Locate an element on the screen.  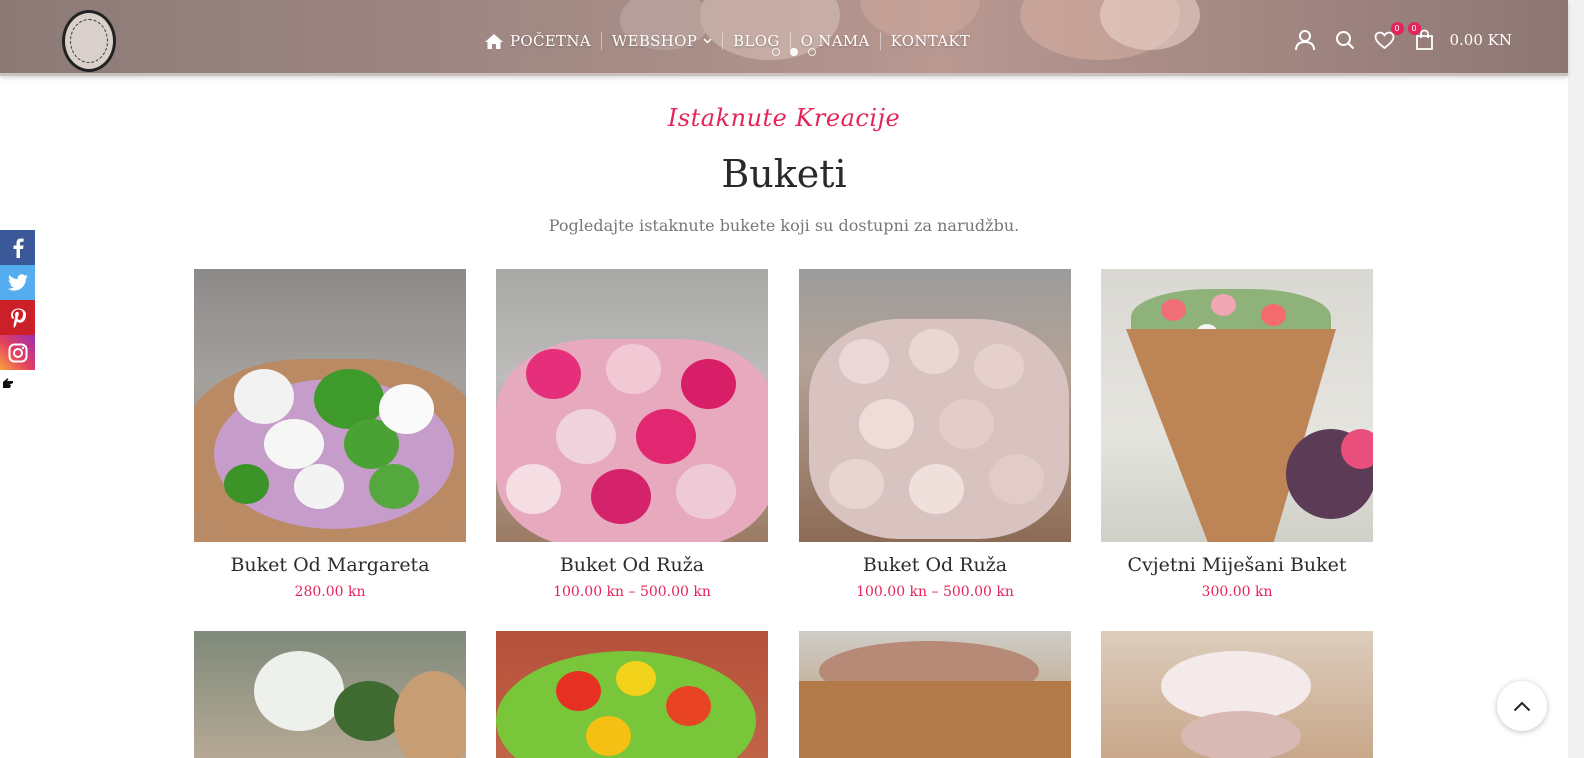
nav-label: POČETNA is located at coordinates (550, 41).